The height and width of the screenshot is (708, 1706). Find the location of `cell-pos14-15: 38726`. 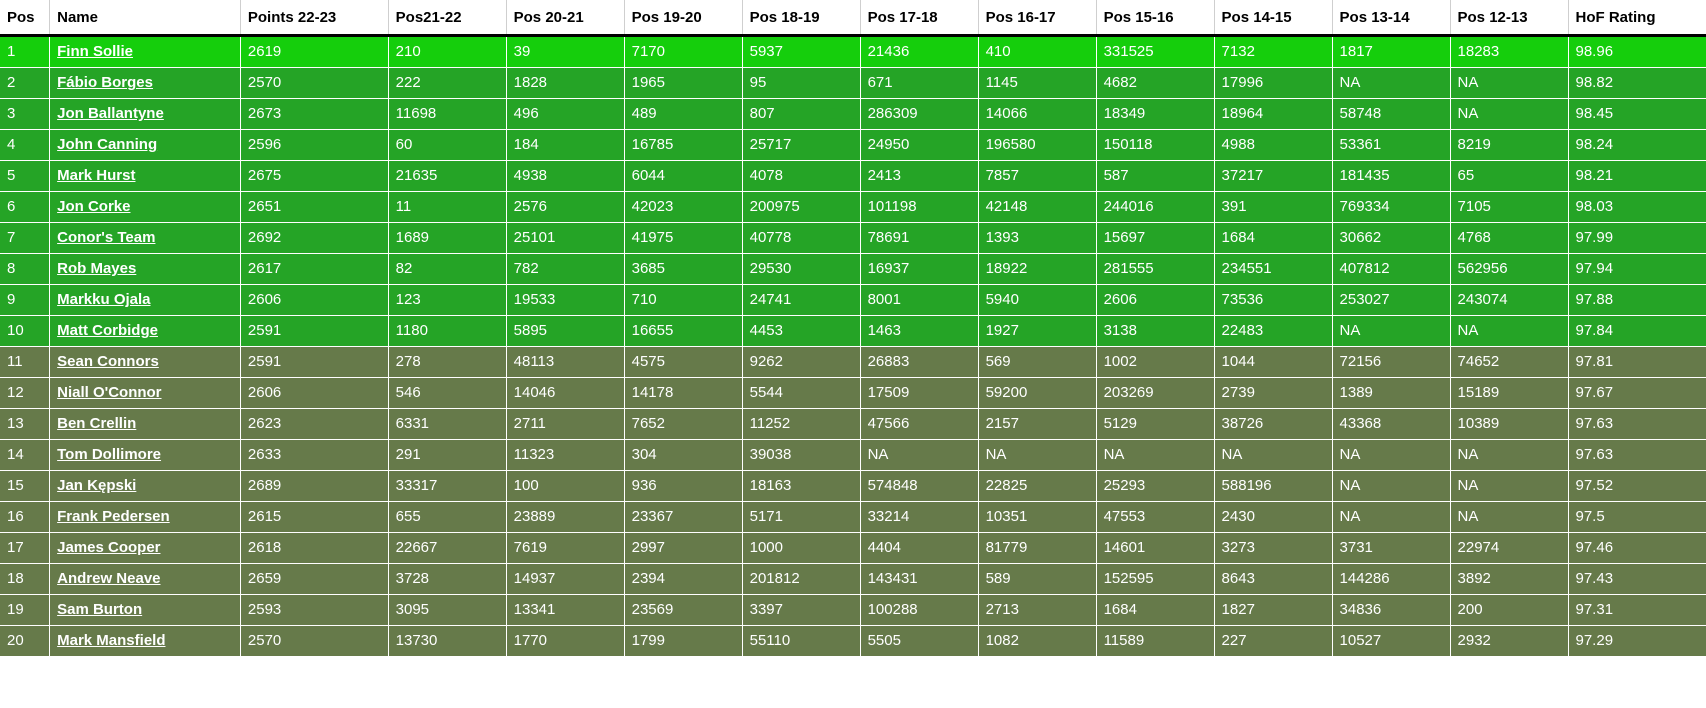

cell-pos14-15: 38726 is located at coordinates (1273, 424).